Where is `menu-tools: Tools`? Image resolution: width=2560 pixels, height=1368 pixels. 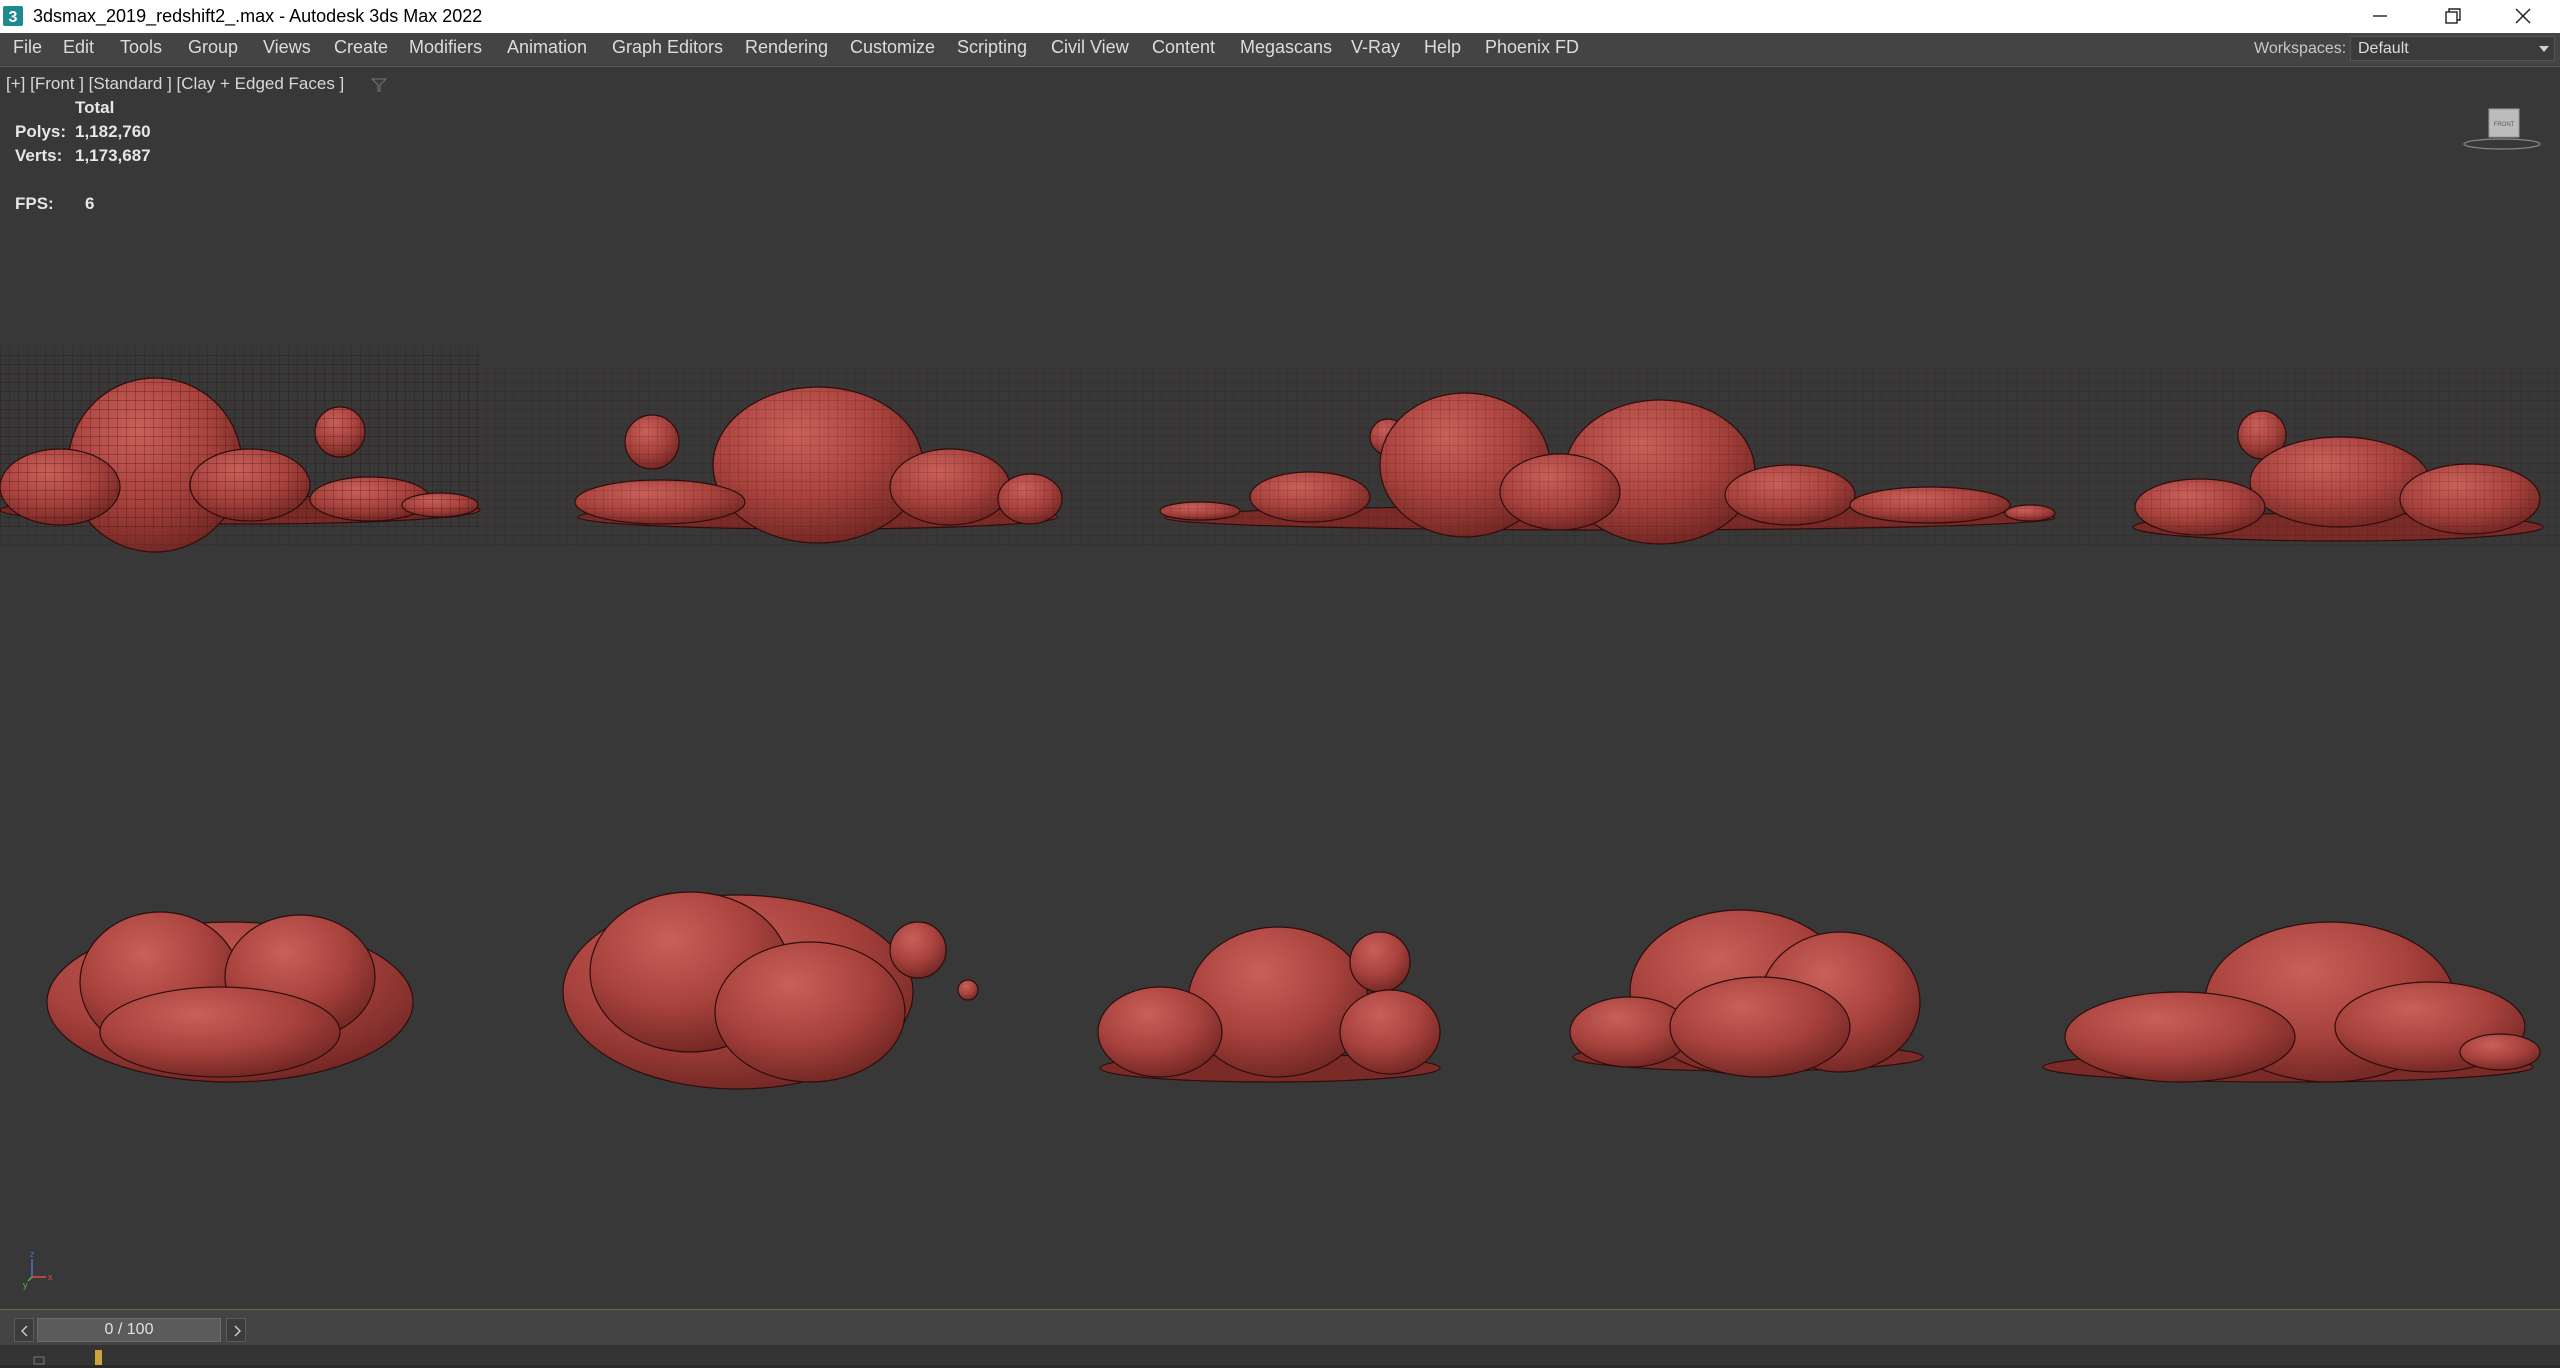
menu-tools: Tools is located at coordinates (141, 47).